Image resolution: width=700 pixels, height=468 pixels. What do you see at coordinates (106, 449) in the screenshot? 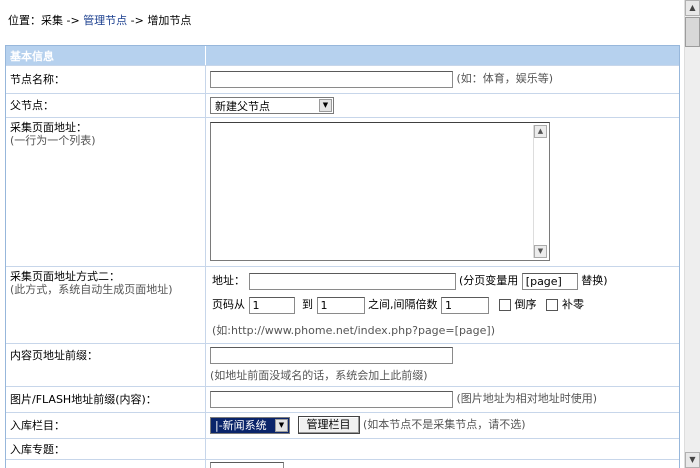
I see `label-topic: 入库专题：` at bounding box center [106, 449].